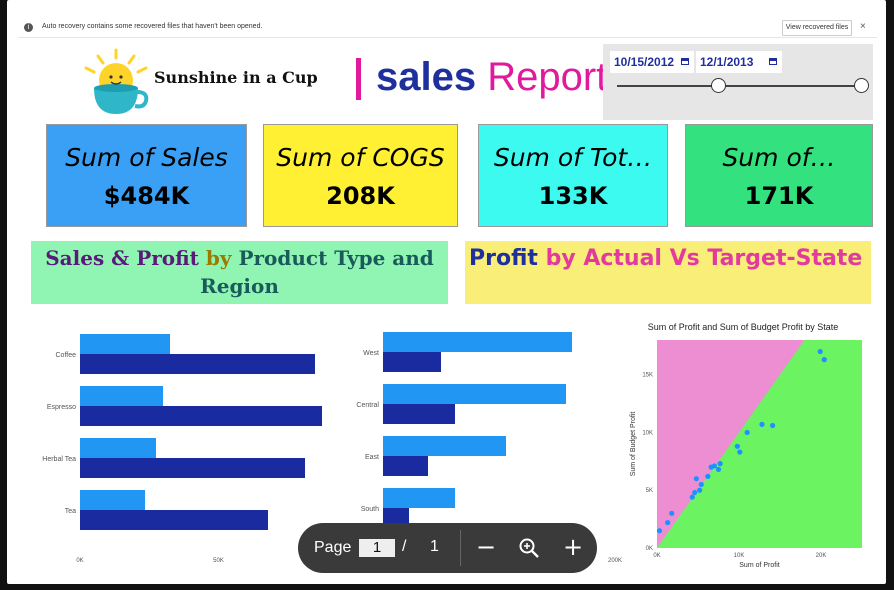 This screenshot has width=894, height=590. I want to click on header-part3: Product Type and Region, so click(317, 272).